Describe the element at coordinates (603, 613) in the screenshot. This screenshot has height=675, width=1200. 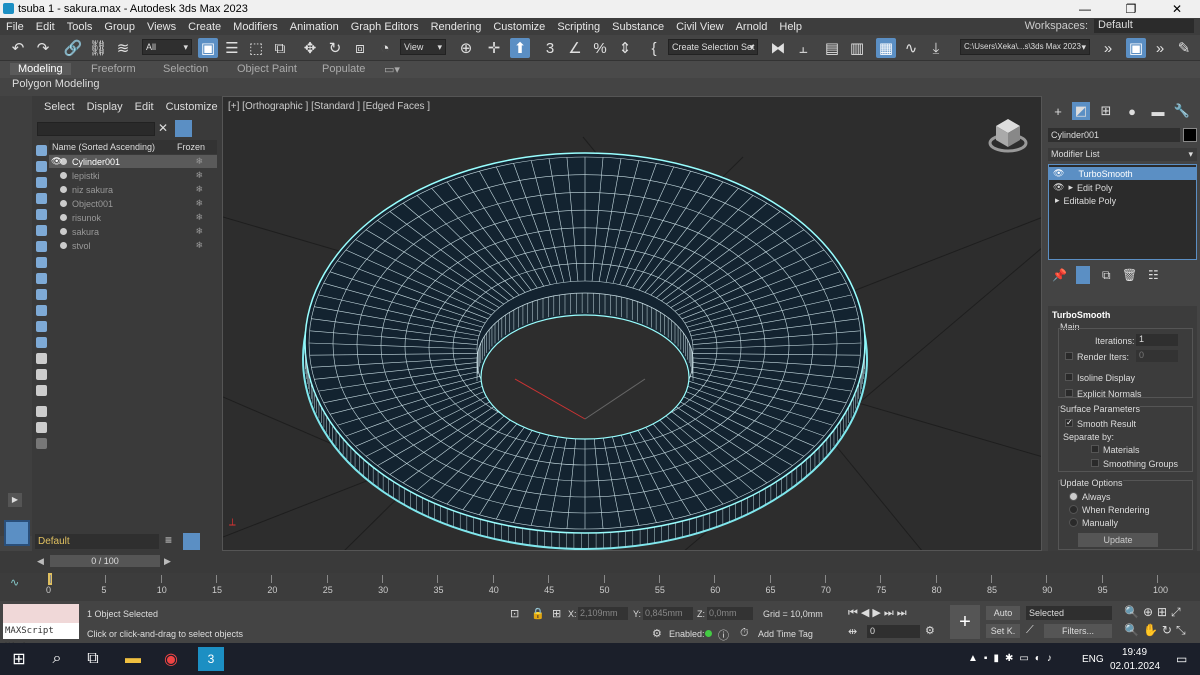
I see `x-coord-field: 2,109mm` at that location.